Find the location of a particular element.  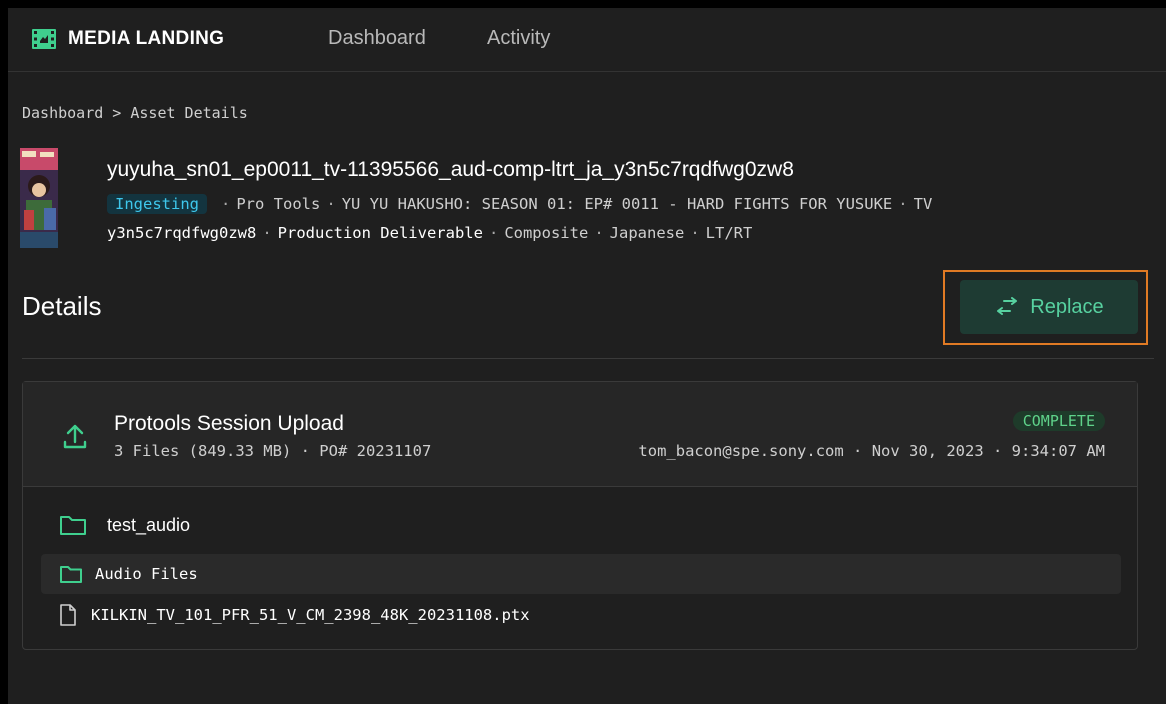

replace-button: Replace is located at coordinates (1049, 307).